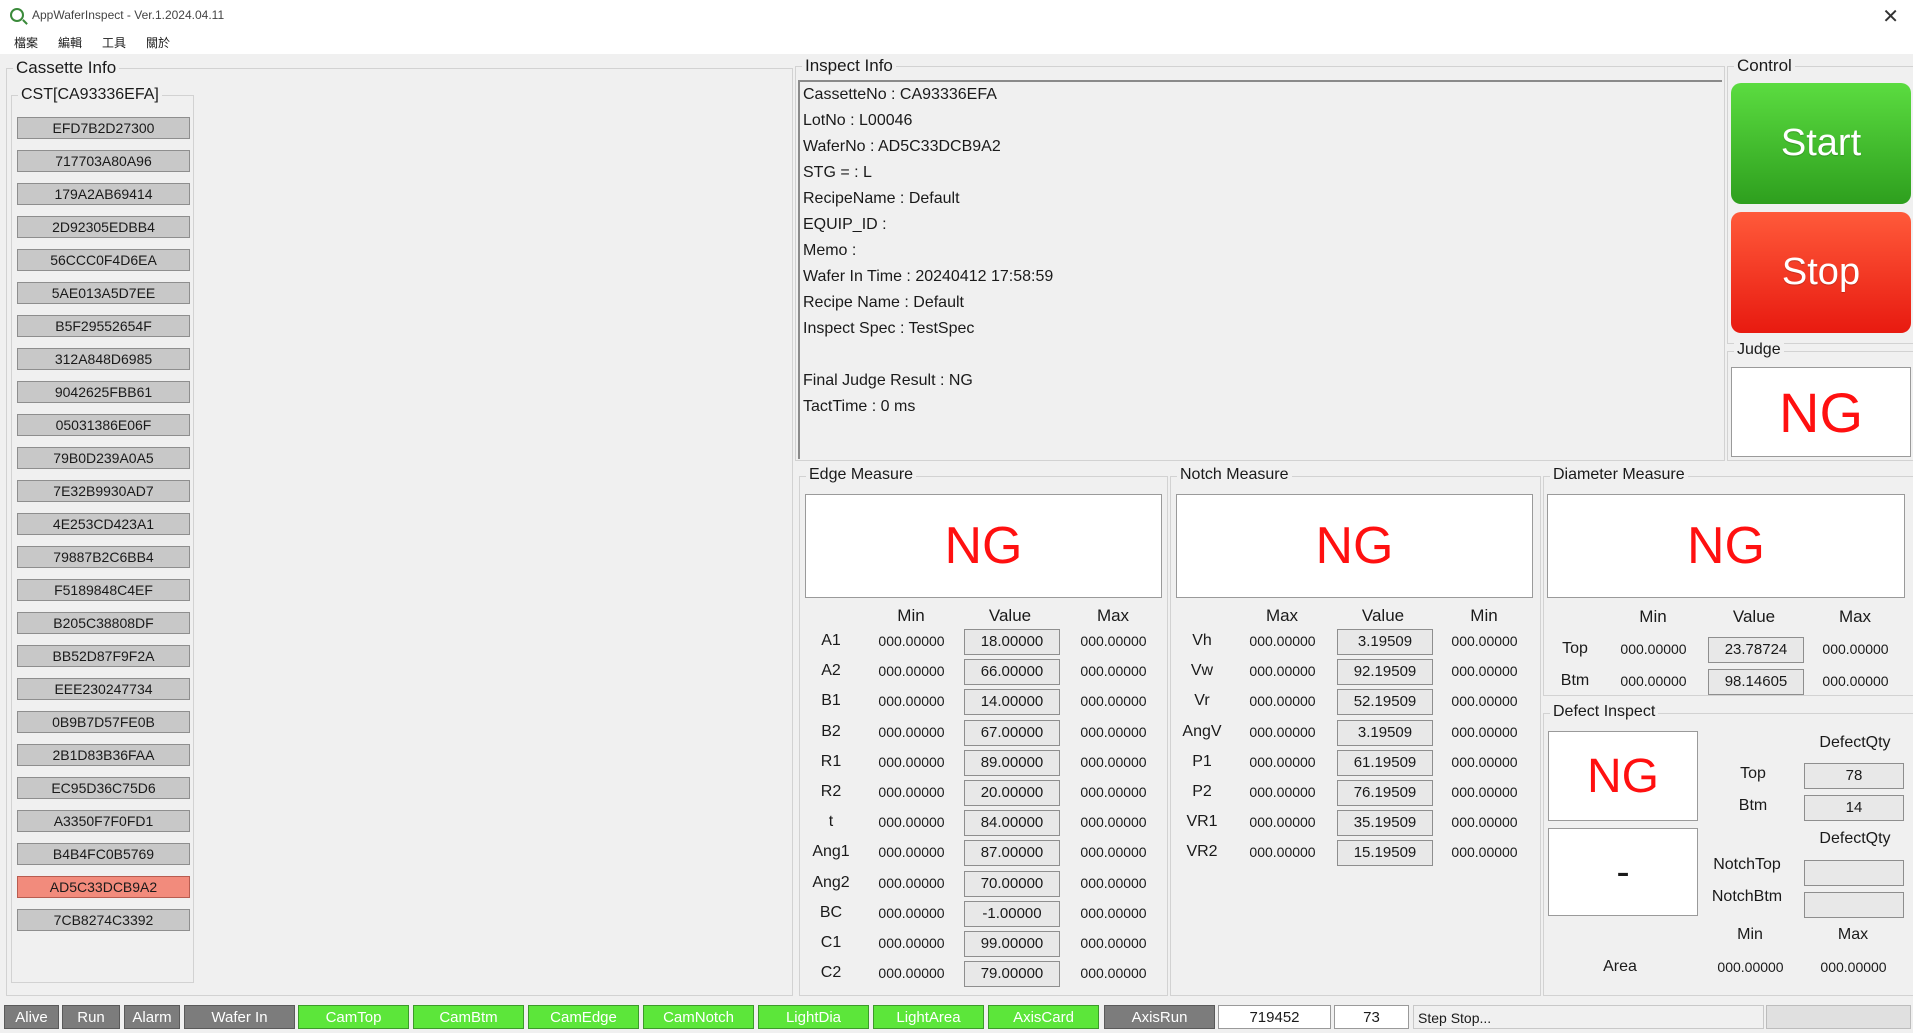 The height and width of the screenshot is (1033, 1913). I want to click on defect-top-qty: 78, so click(1854, 776).